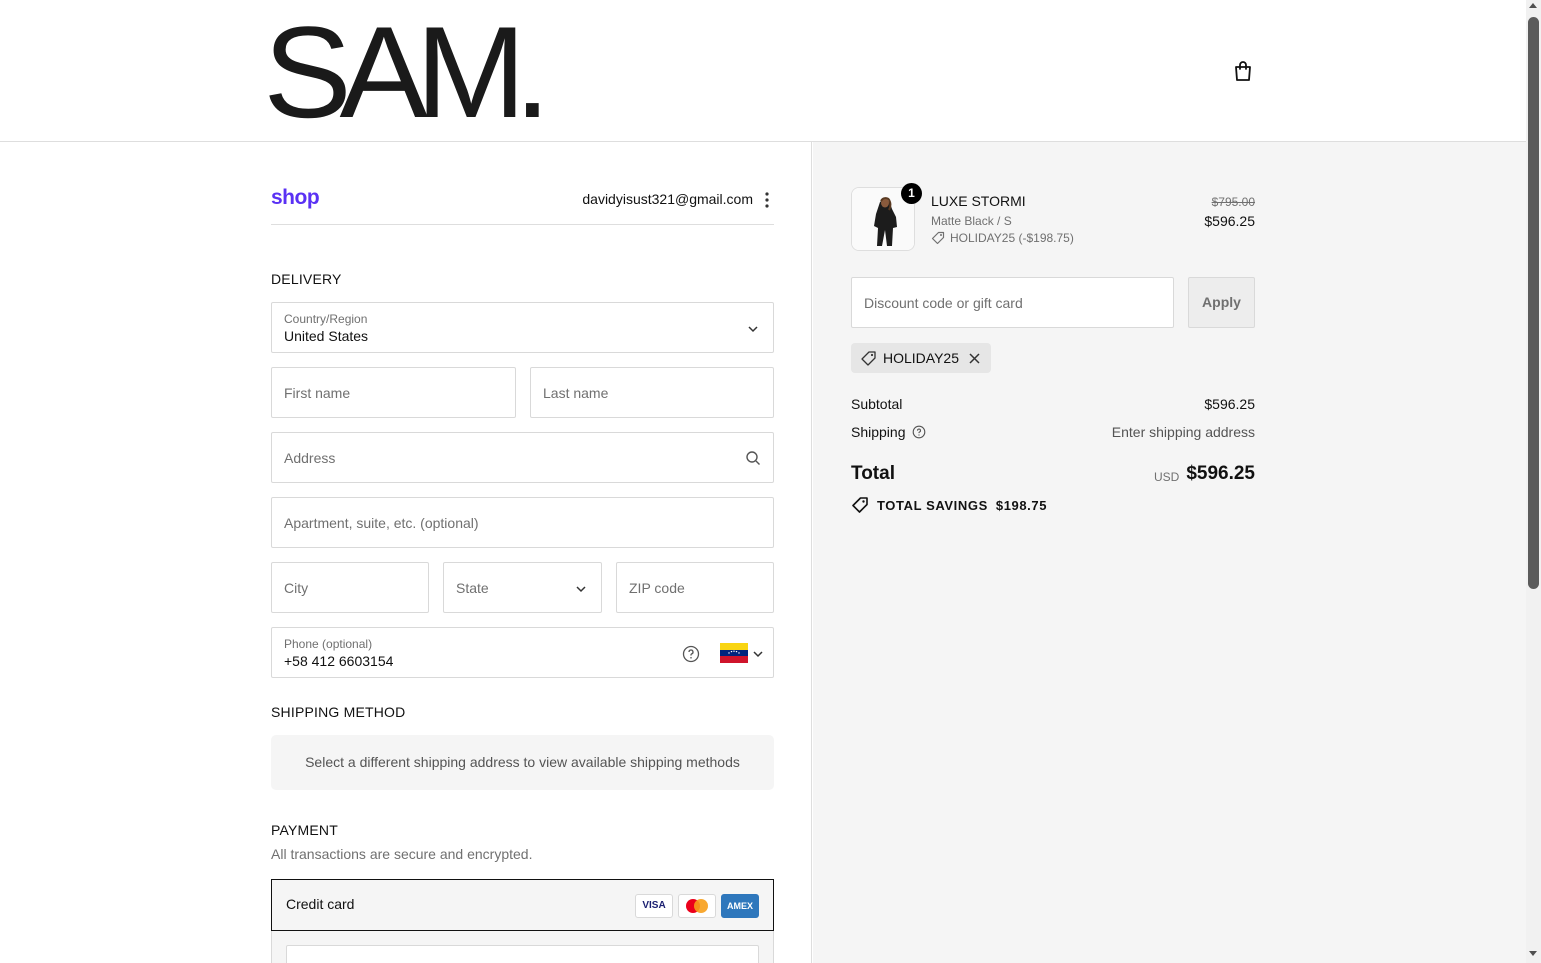 The height and width of the screenshot is (963, 1541). What do you see at coordinates (522, 522) in the screenshot?
I see `apartment-field: Apartment, suite, etc. (optional)` at bounding box center [522, 522].